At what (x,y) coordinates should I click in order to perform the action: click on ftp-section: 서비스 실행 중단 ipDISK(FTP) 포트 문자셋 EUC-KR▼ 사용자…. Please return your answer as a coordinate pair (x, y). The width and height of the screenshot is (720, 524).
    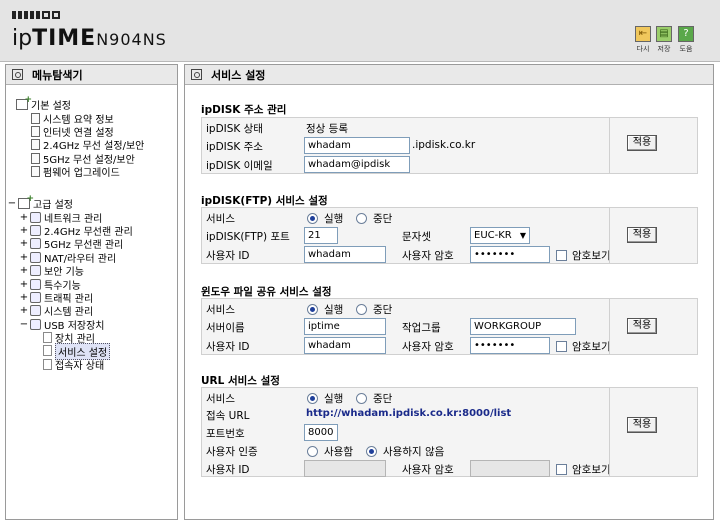
    Looking at the image, I should click on (449, 235).